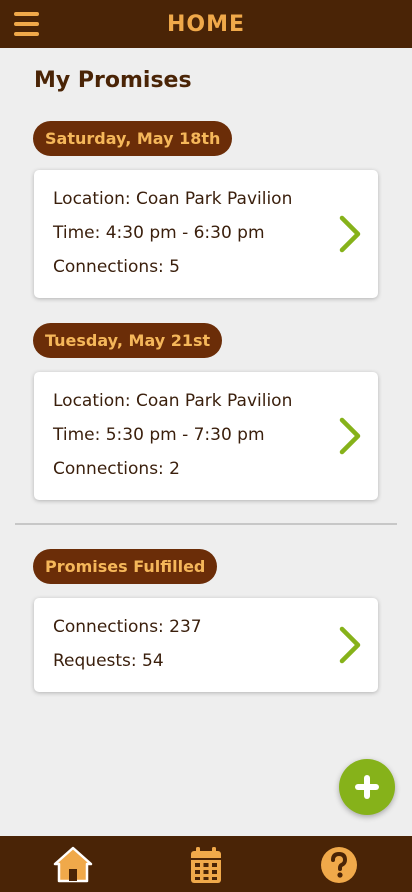 This screenshot has width=412, height=892. I want to click on connections-text: Connections: 237, so click(127, 627).